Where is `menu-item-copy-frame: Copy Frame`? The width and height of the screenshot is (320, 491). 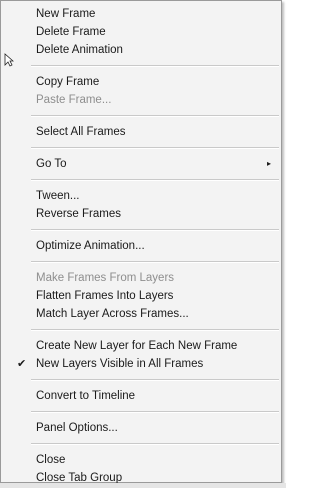
menu-item-copy-frame: Copy Frame is located at coordinates (141, 82).